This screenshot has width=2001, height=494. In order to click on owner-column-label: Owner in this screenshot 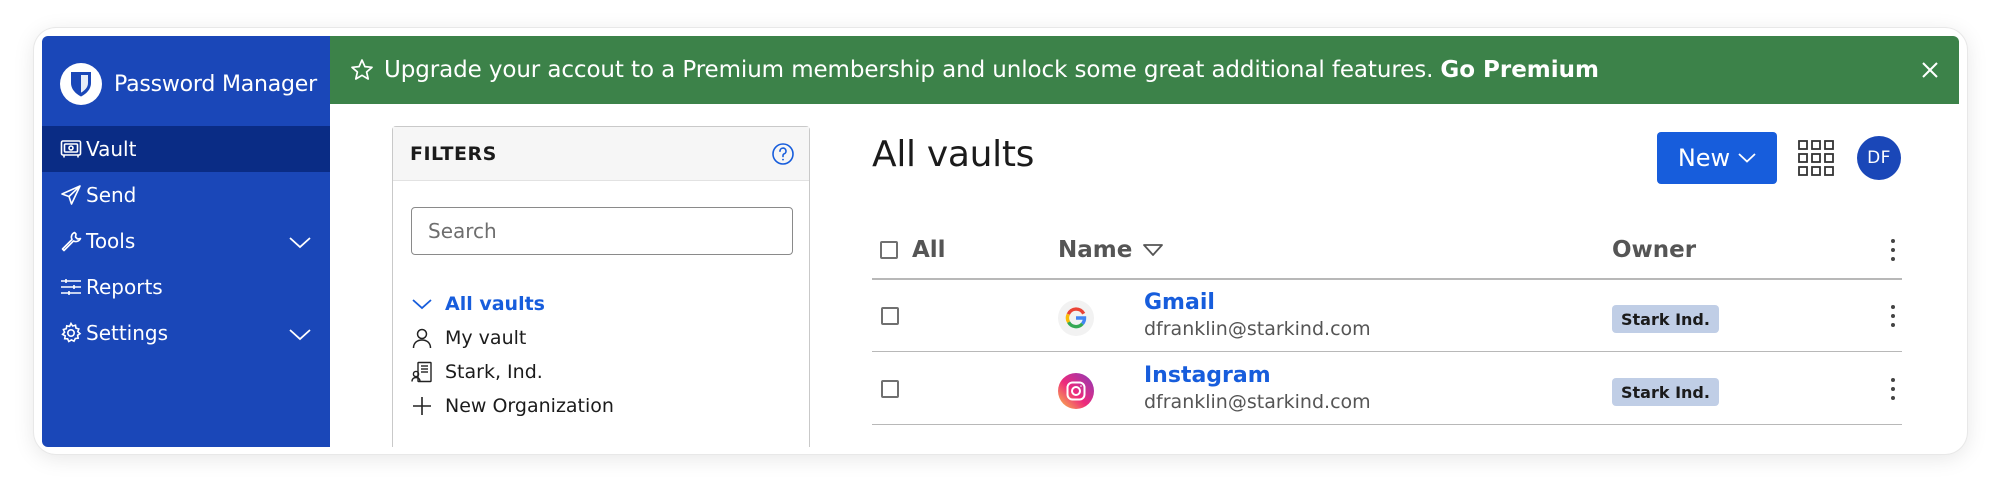, I will do `click(1654, 250)`.